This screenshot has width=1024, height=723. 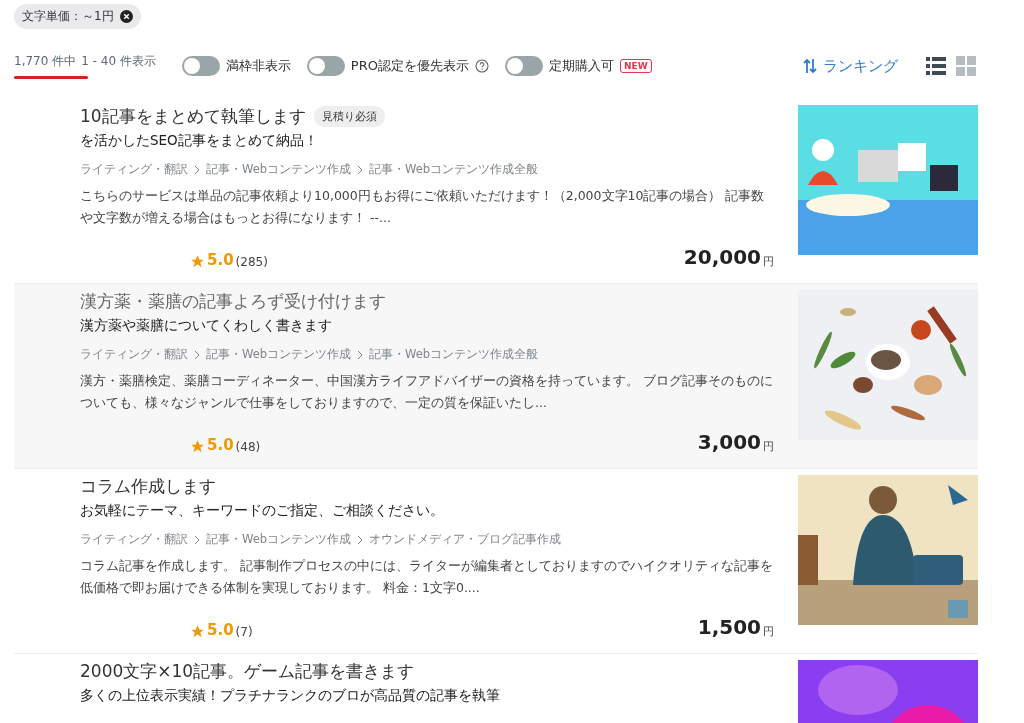 What do you see at coordinates (126, 16) in the screenshot?
I see `close-icon` at bounding box center [126, 16].